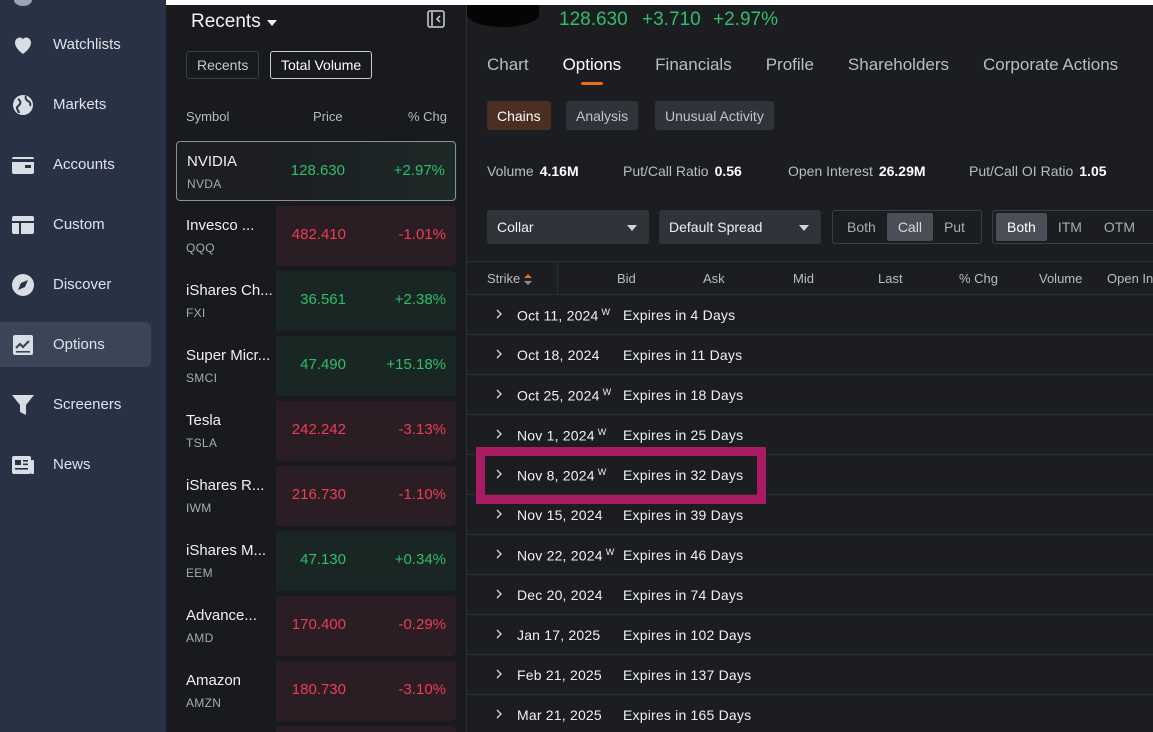 Image resolution: width=1153 pixels, height=732 pixels. I want to click on watchlist-row: Super Micr... SMCI 47.490 +15.18%, so click(316, 366).